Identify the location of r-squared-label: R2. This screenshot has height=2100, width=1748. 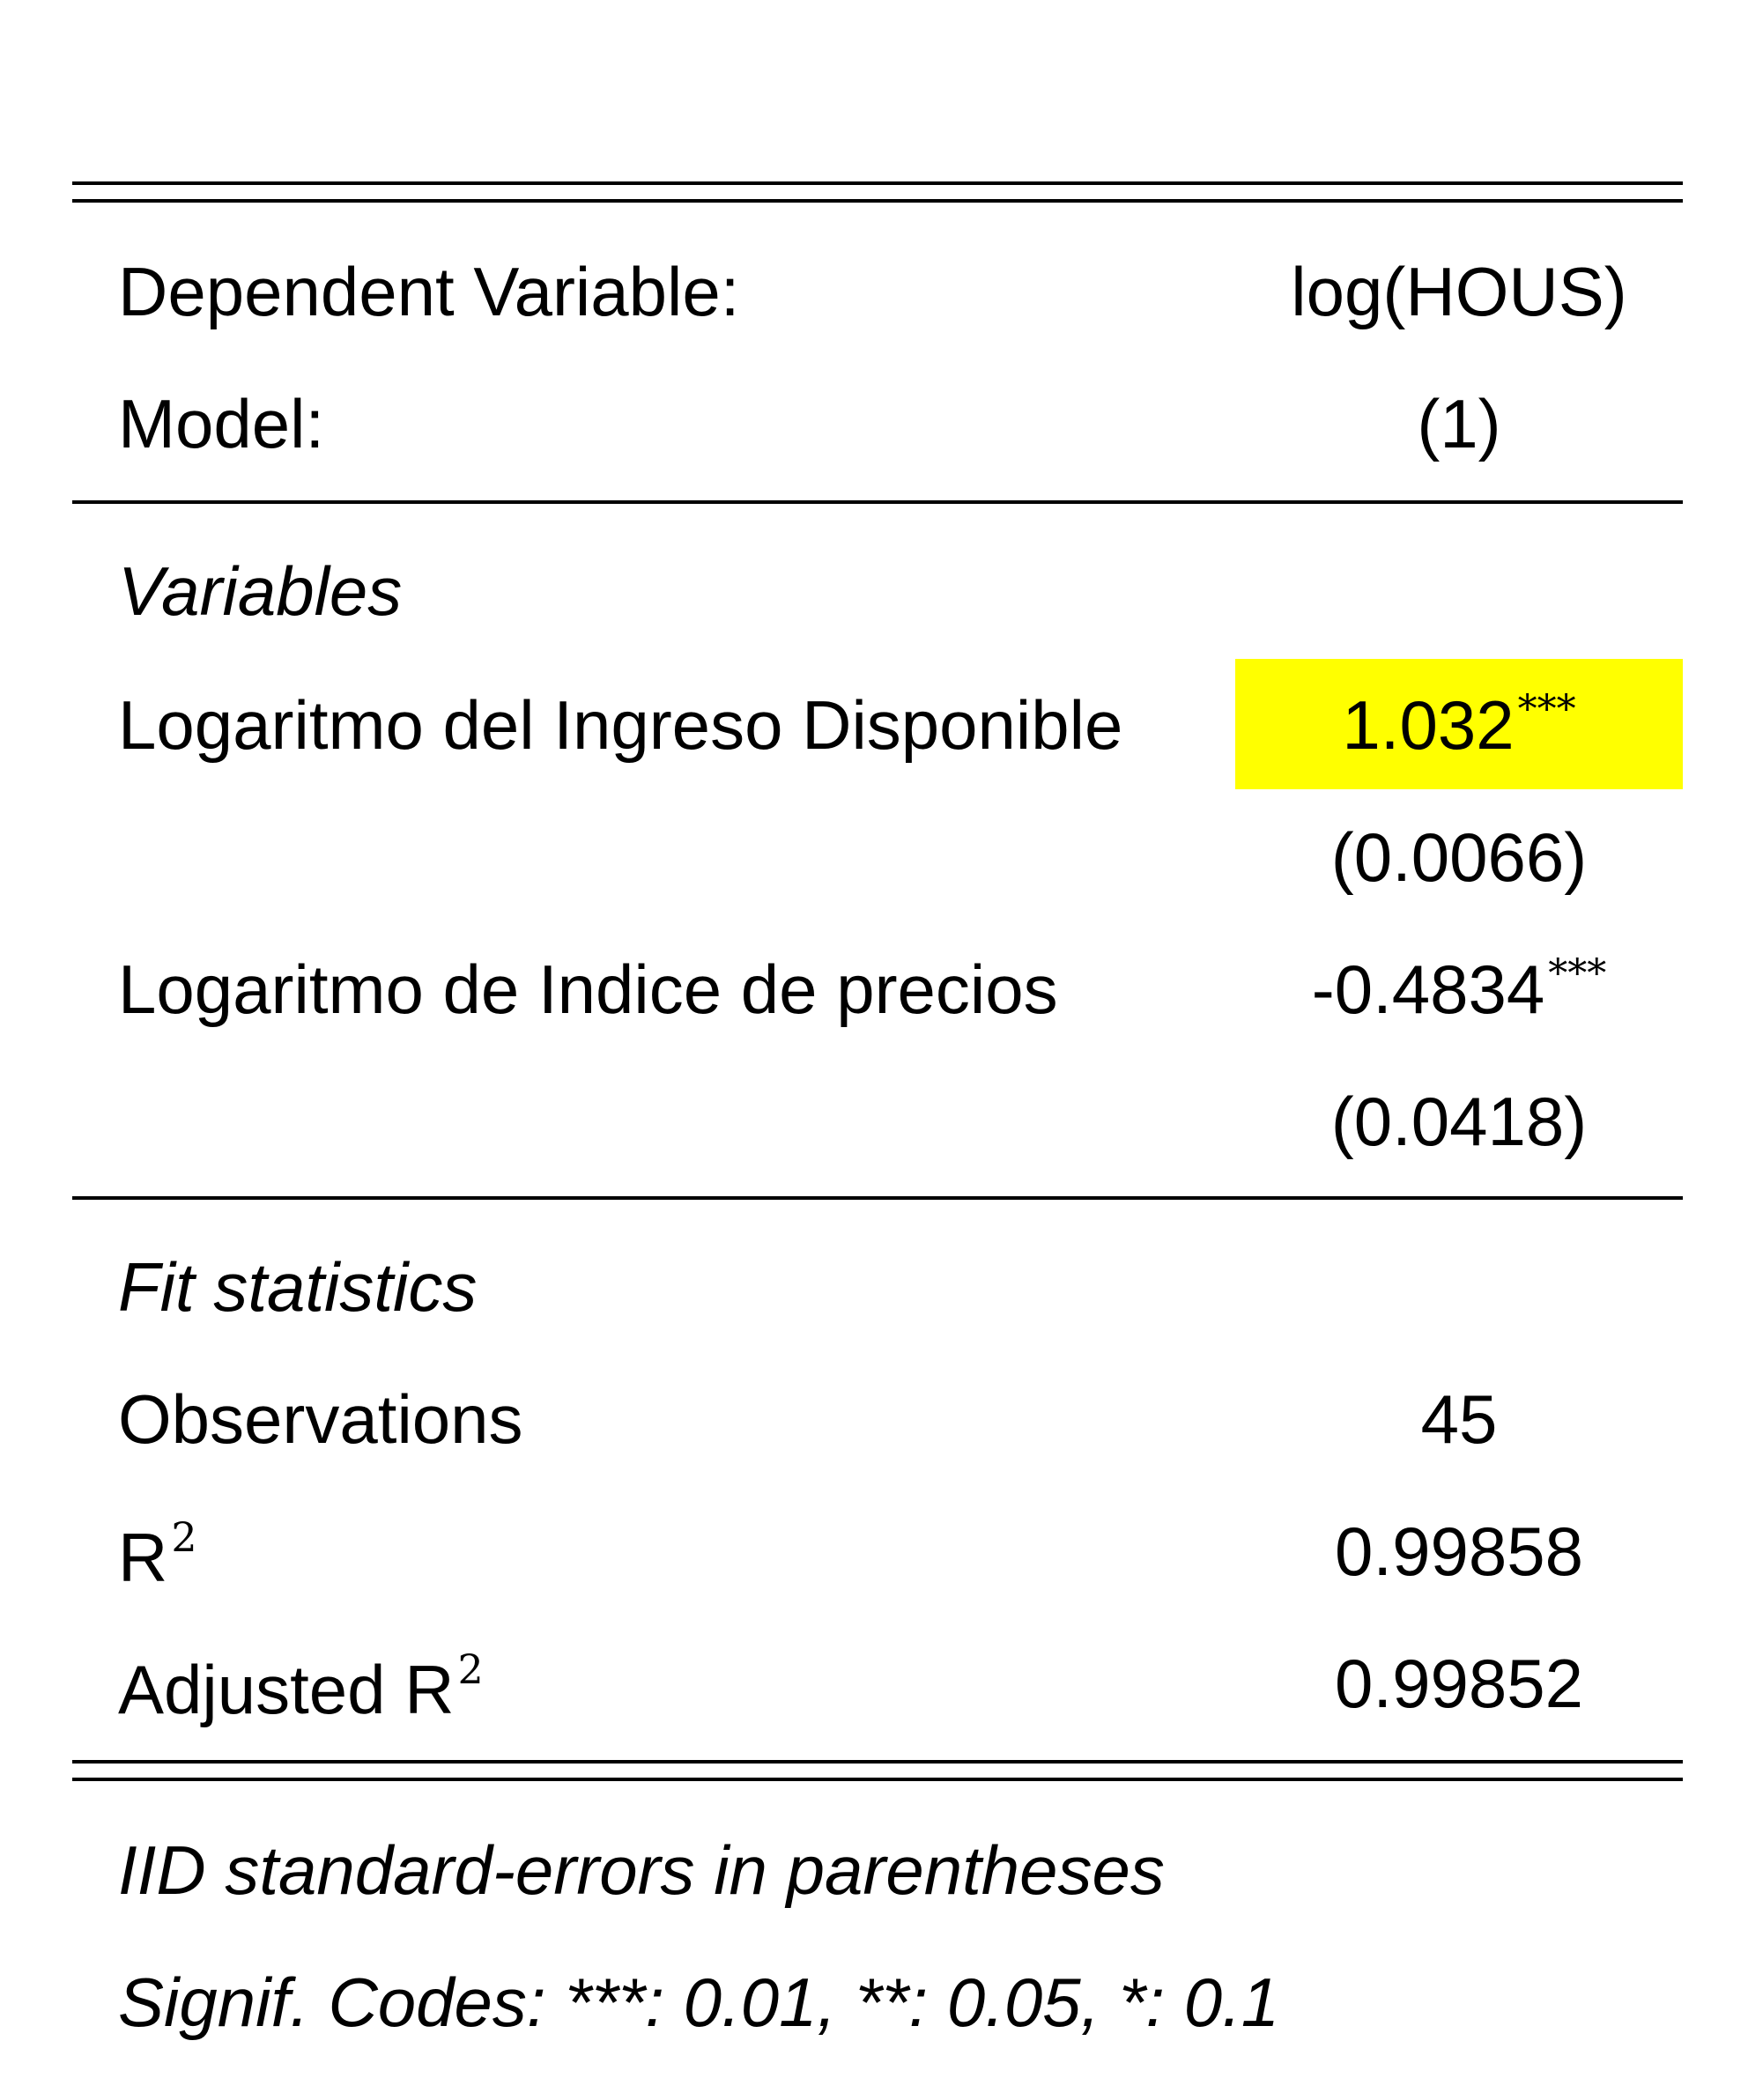
(157, 1554).